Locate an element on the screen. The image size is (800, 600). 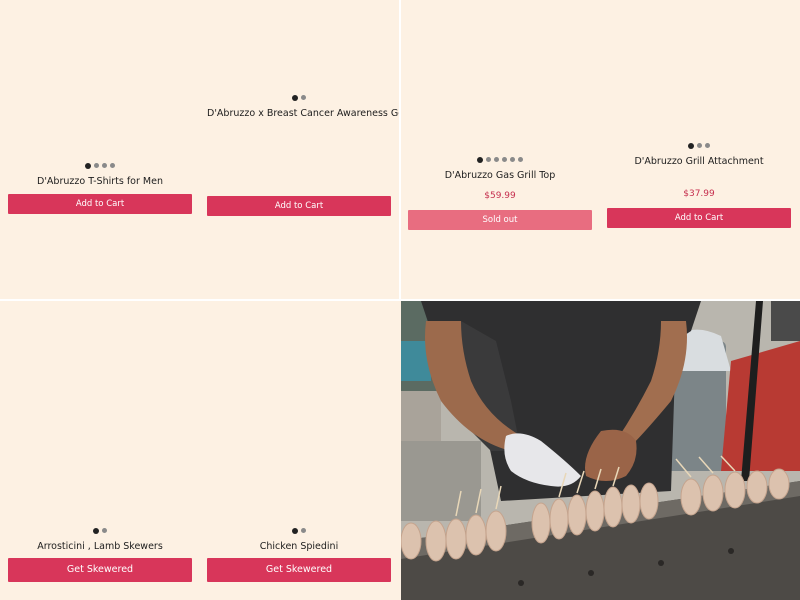
product-card-gas-grill-top: D'Abruzzo Gas Grill Top $59.99 Sold out is located at coordinates (500, 193).